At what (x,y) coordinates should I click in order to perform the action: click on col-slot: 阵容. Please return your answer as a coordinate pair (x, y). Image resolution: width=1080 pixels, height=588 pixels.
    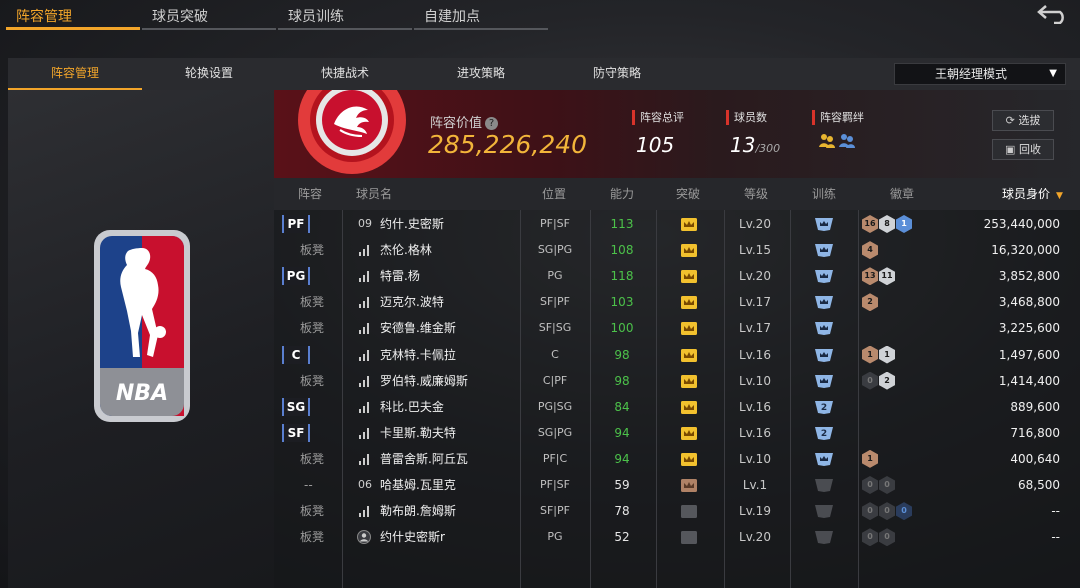
    Looking at the image, I should click on (310, 194).